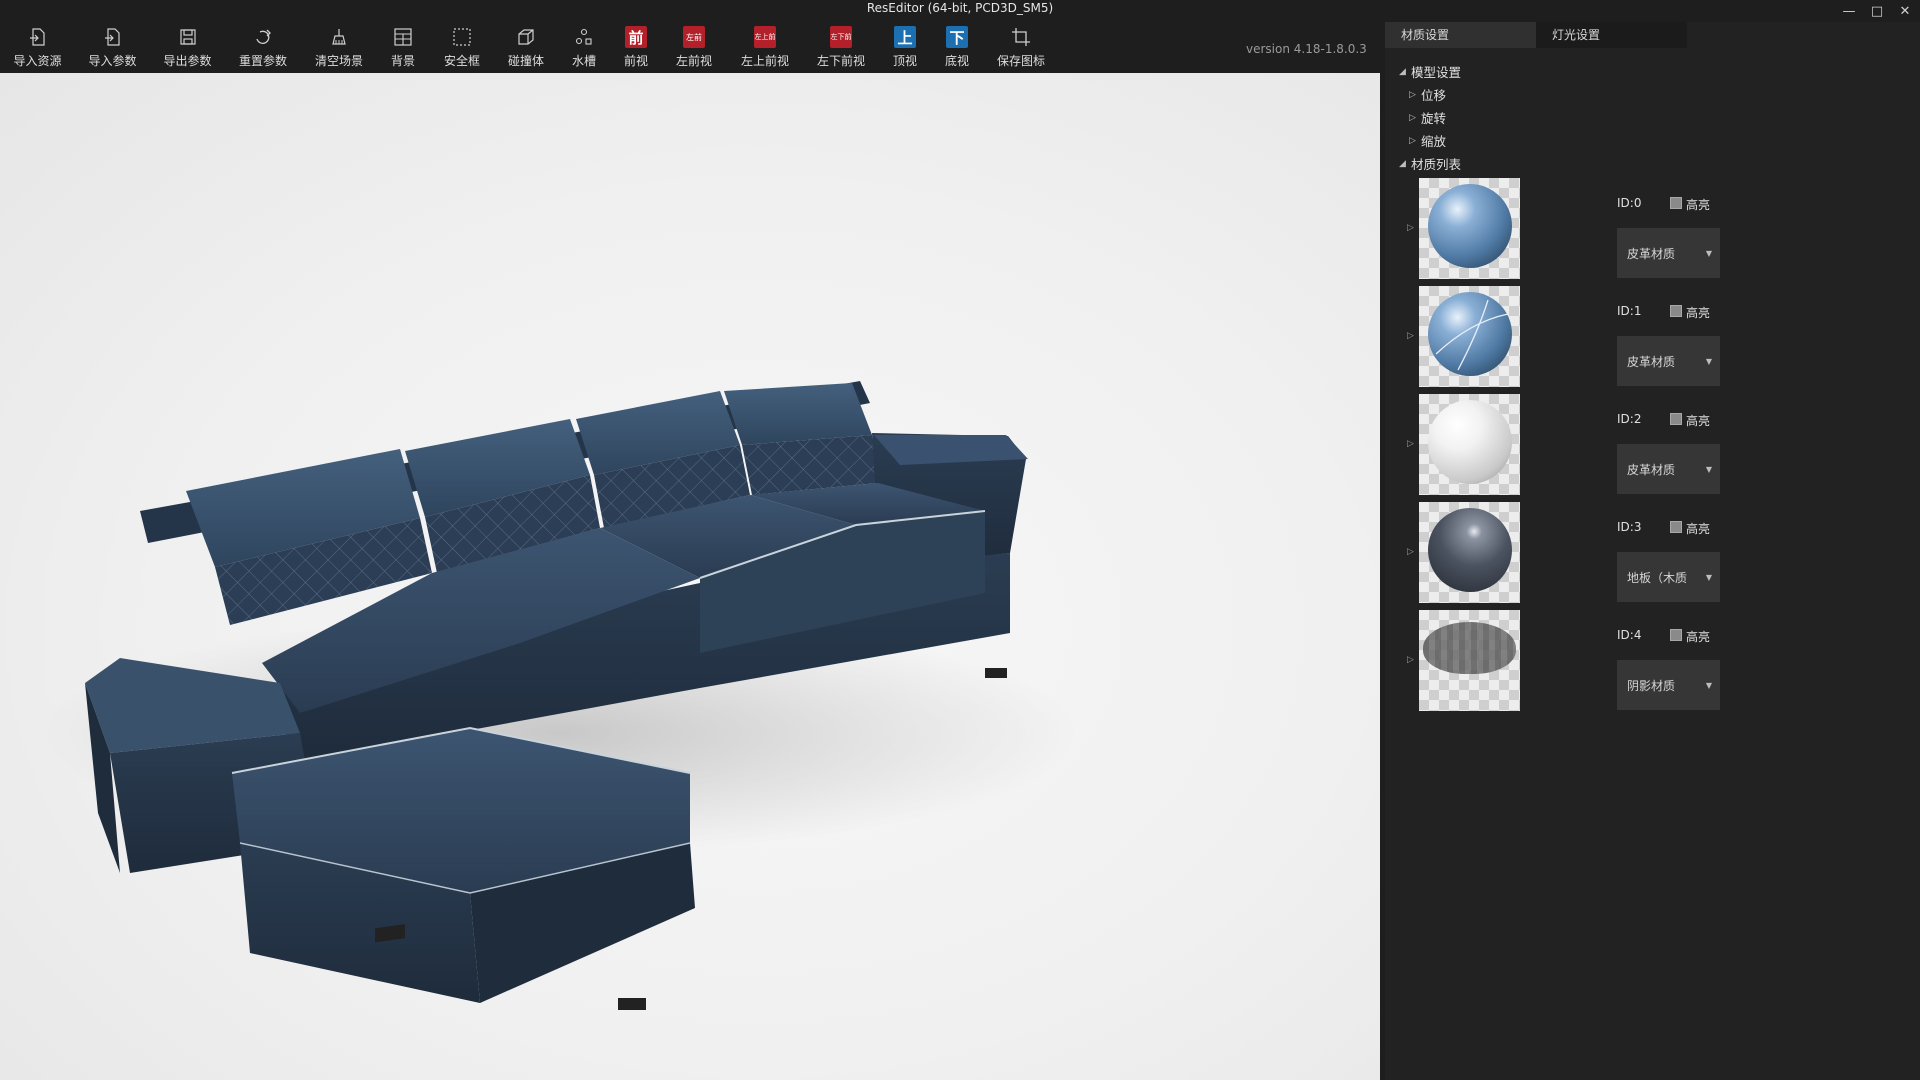 The width and height of the screenshot is (1920, 1080). I want to click on left-top-front-view-button: 左上前 左上前视, so click(765, 46).